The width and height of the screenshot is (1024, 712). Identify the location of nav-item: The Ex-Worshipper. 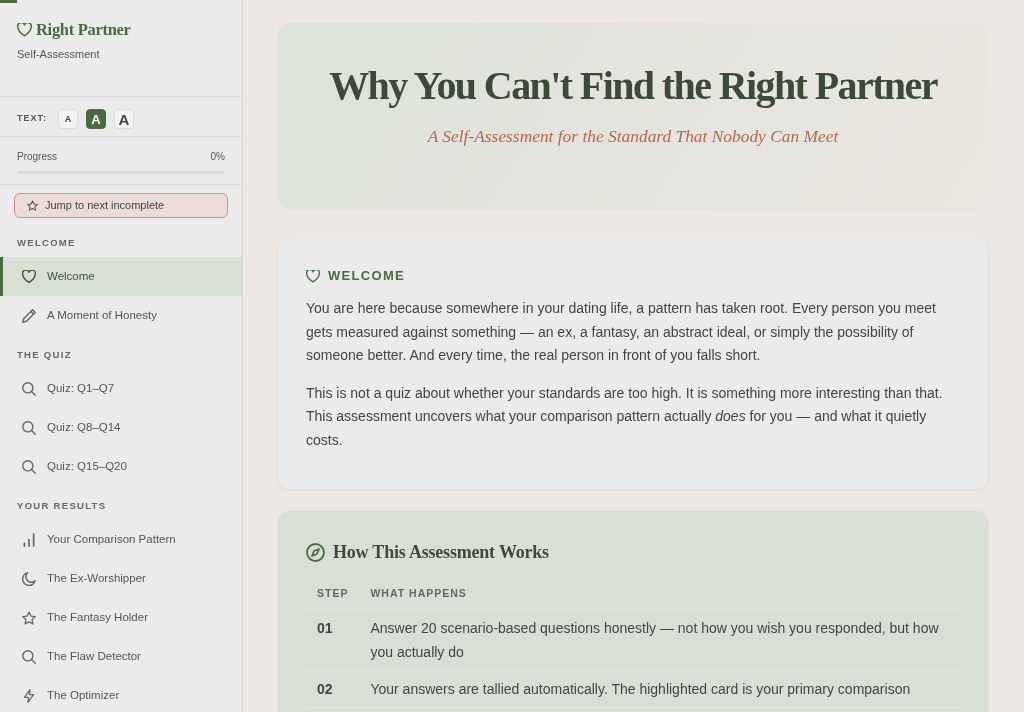
(121, 578).